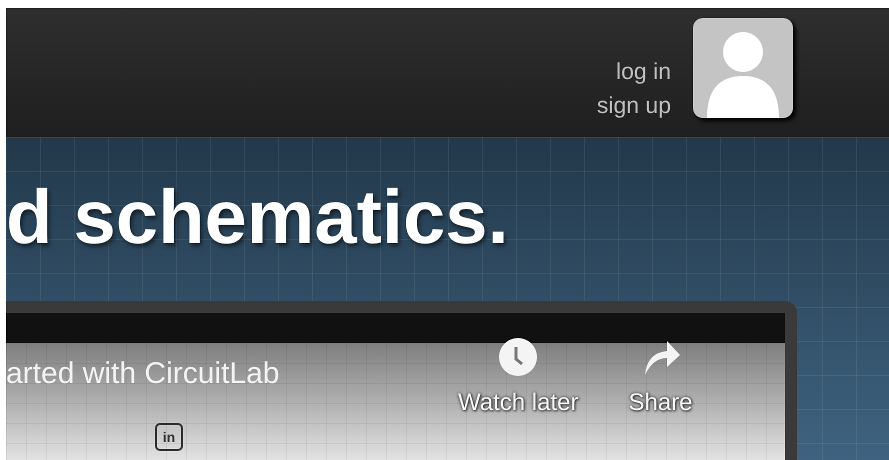 The width and height of the screenshot is (889, 460). Describe the element at coordinates (169, 437) in the screenshot. I see `linkedin-badge: in` at that location.